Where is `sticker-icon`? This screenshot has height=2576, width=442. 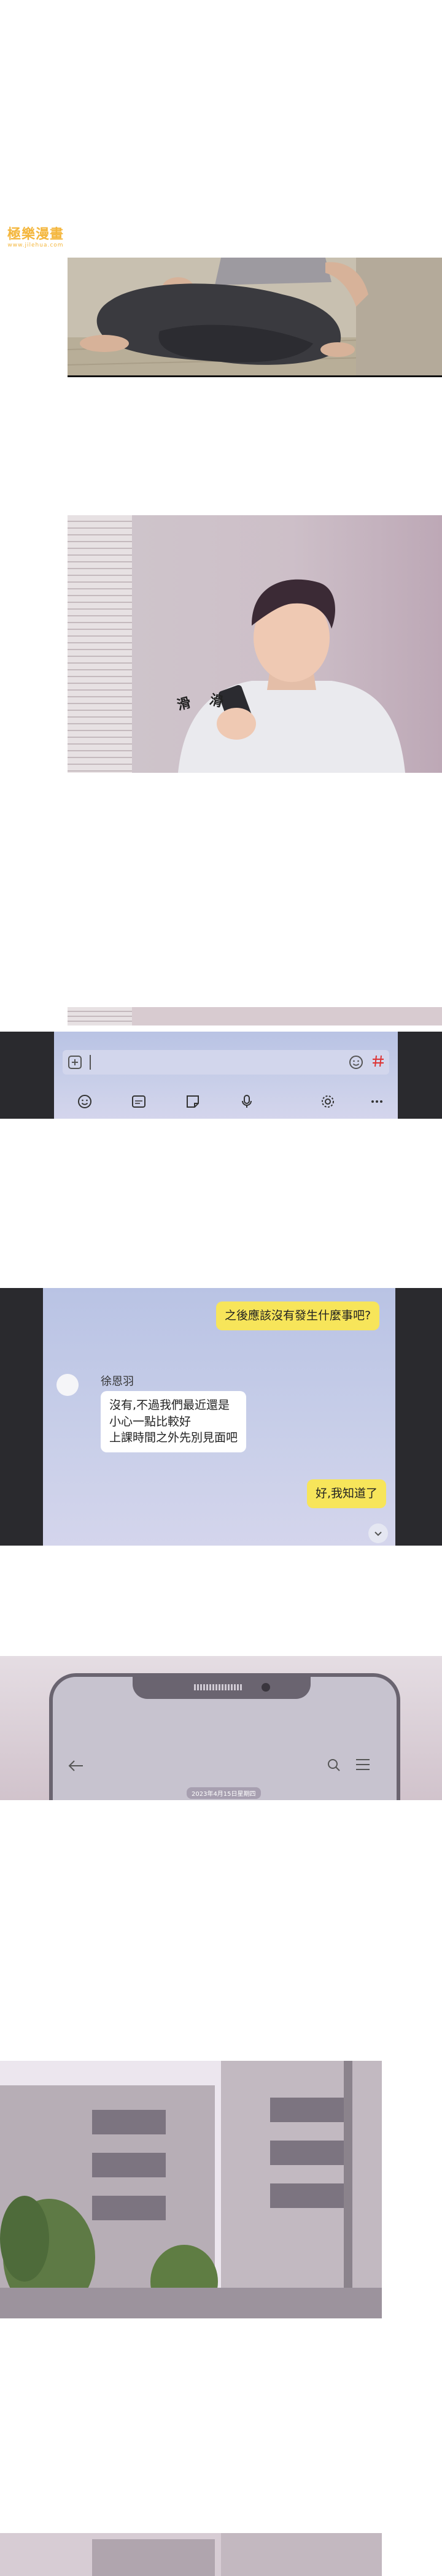 sticker-icon is located at coordinates (192, 1102).